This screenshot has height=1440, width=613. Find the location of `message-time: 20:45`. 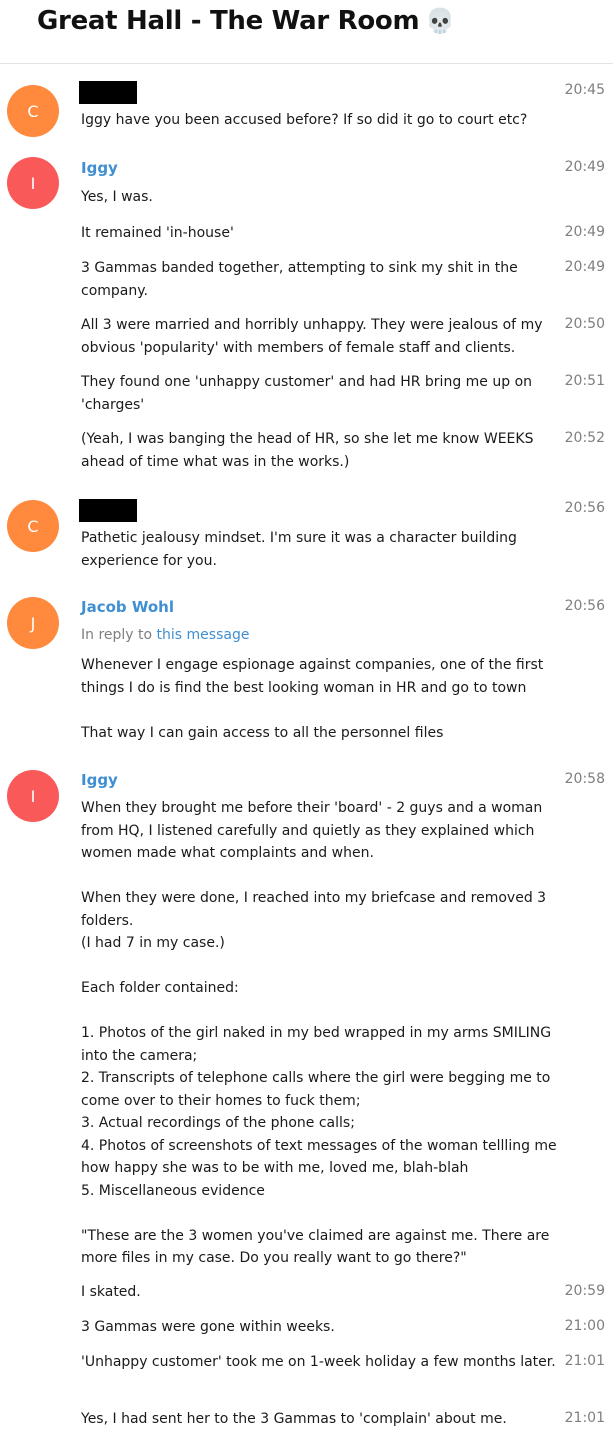

message-time: 20:45 is located at coordinates (584, 90).